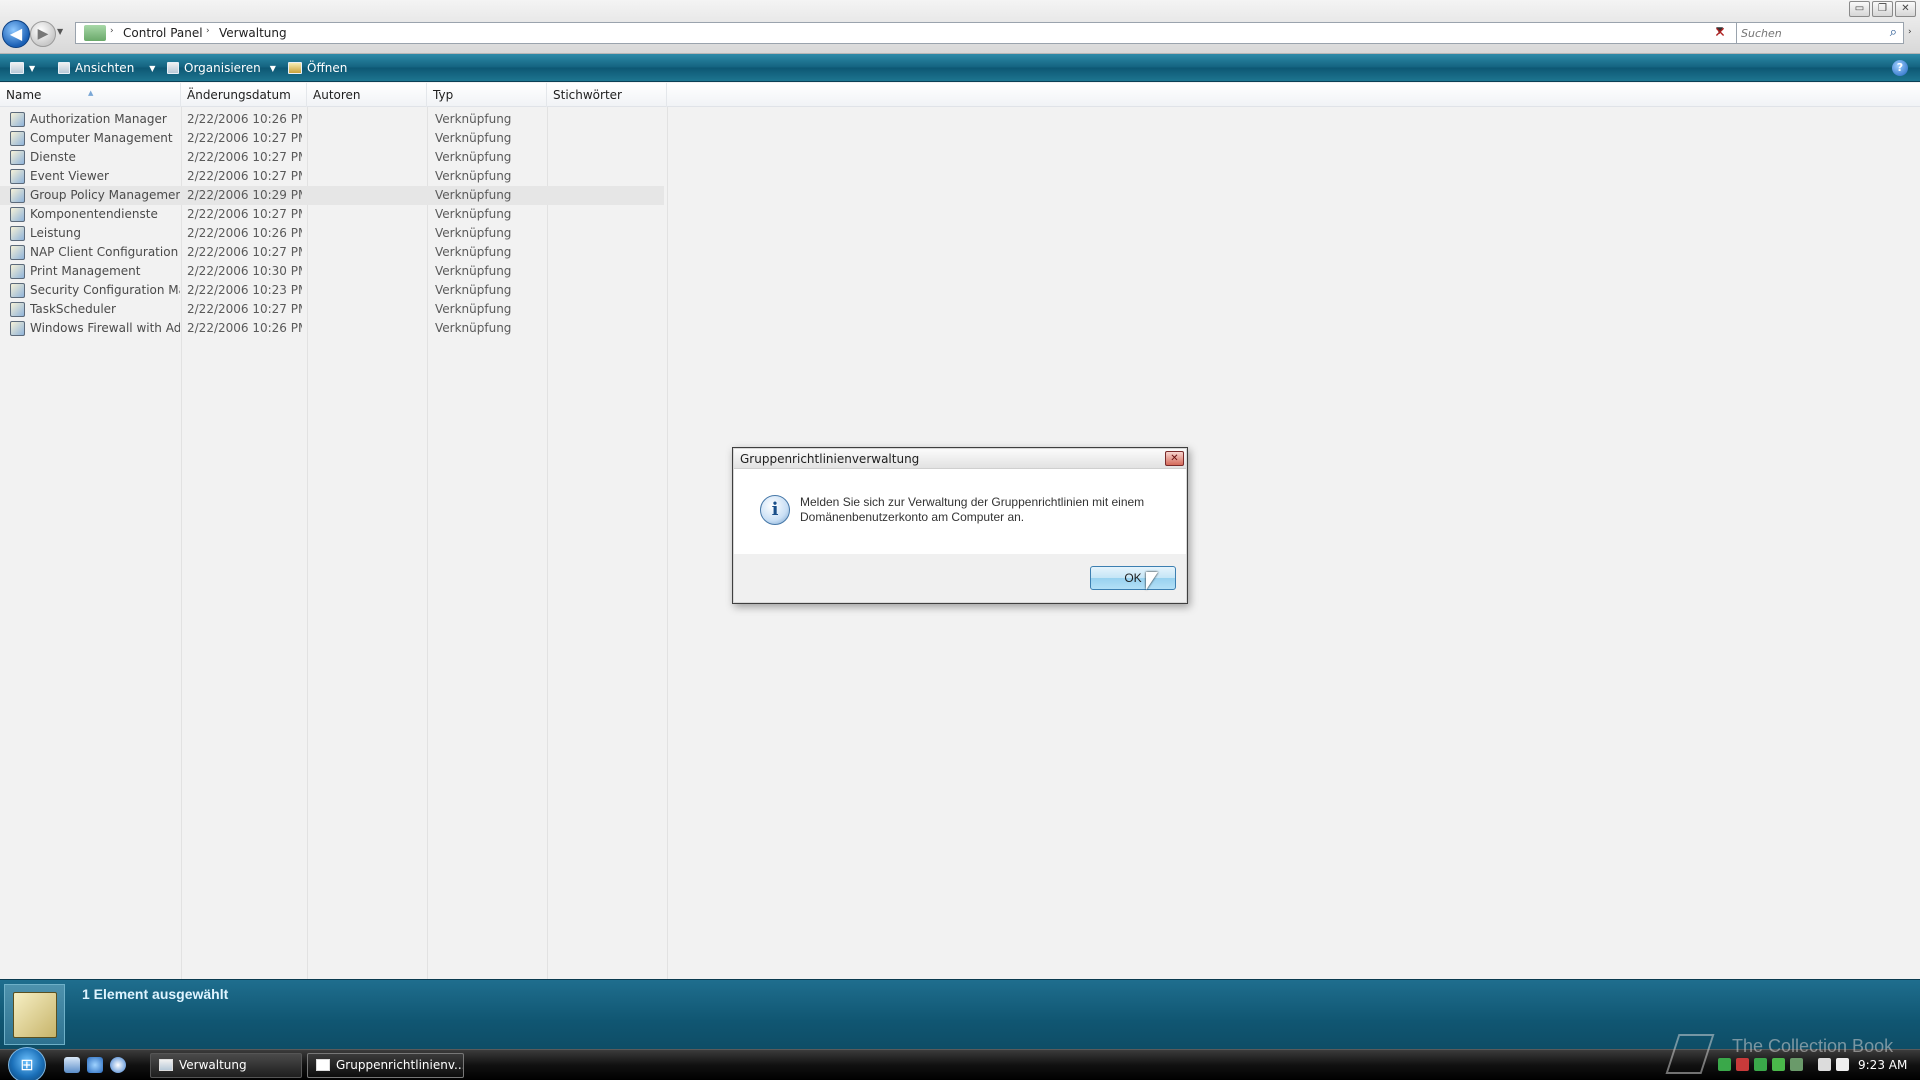 This screenshot has width=1920, height=1080. What do you see at coordinates (317, 68) in the screenshot?
I see `open-button: Öffnen` at bounding box center [317, 68].